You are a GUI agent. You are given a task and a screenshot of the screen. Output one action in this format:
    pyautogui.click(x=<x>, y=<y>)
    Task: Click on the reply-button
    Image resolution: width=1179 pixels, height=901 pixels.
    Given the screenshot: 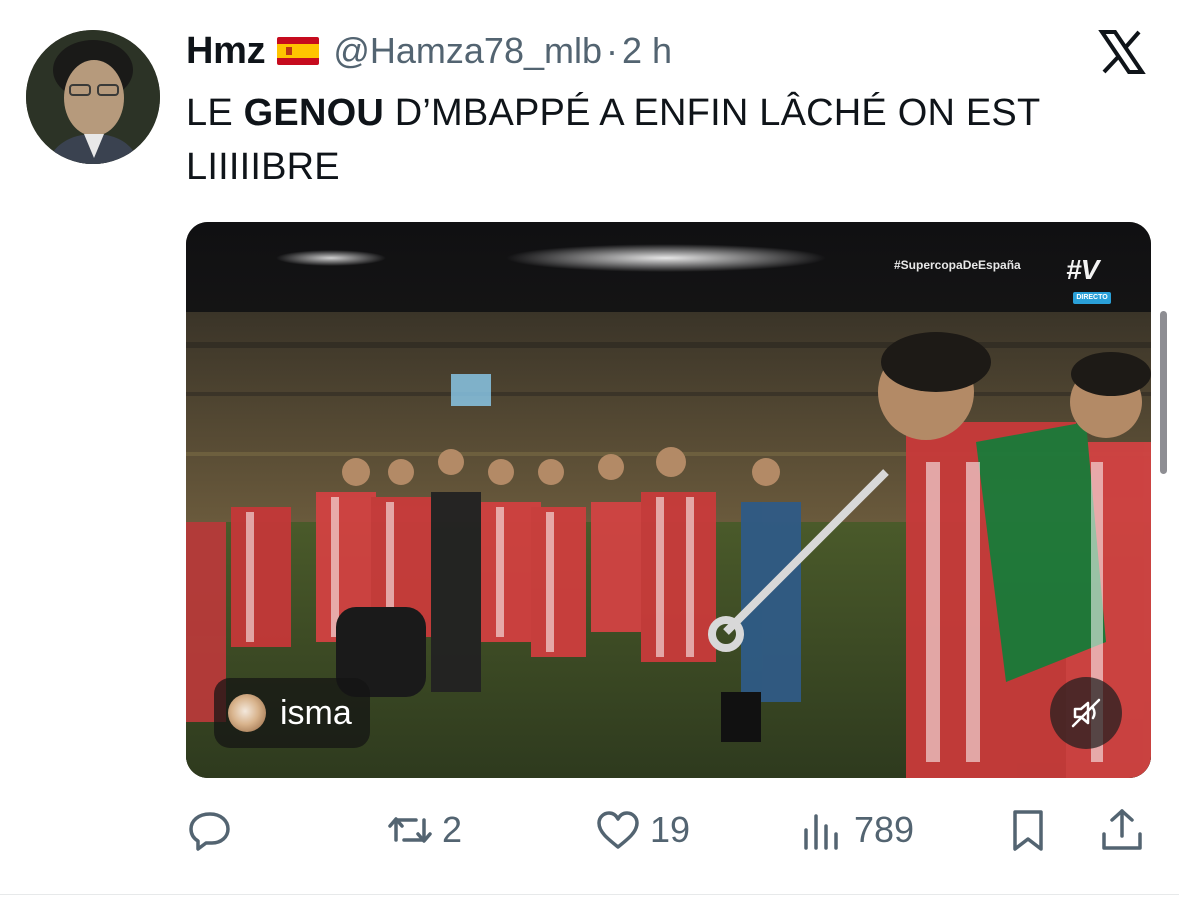 What is the action you would take?
    pyautogui.click(x=210, y=830)
    